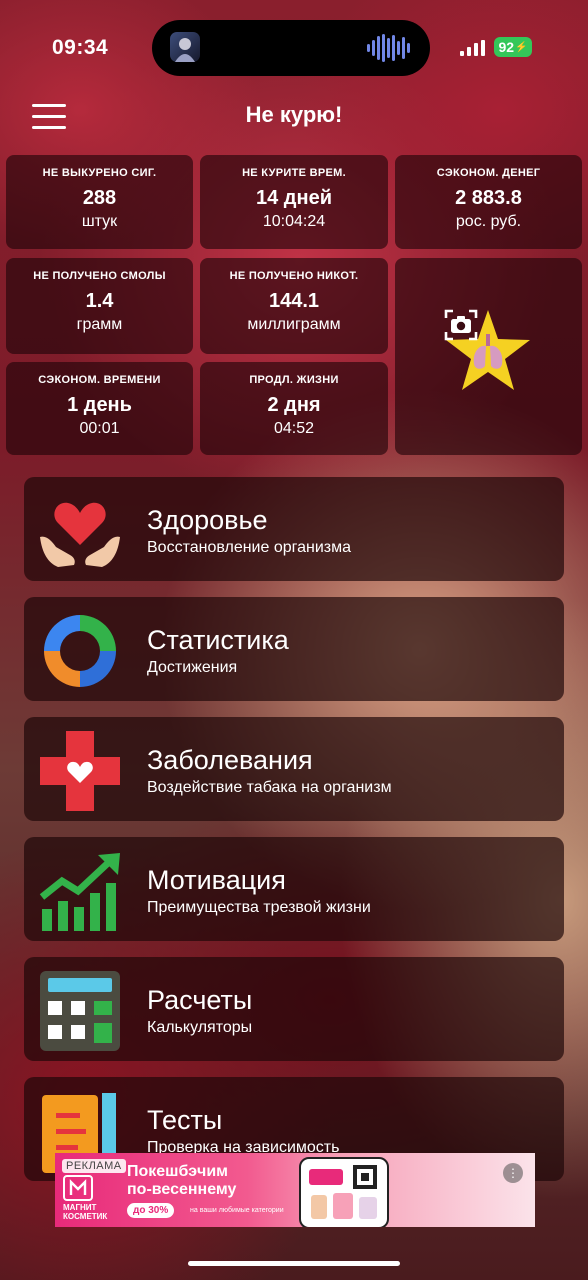 The height and width of the screenshot is (1280, 588). Describe the element at coordinates (182, 1180) in the screenshot. I see `ad-headline: Покешбэчим по-весеннему` at that location.